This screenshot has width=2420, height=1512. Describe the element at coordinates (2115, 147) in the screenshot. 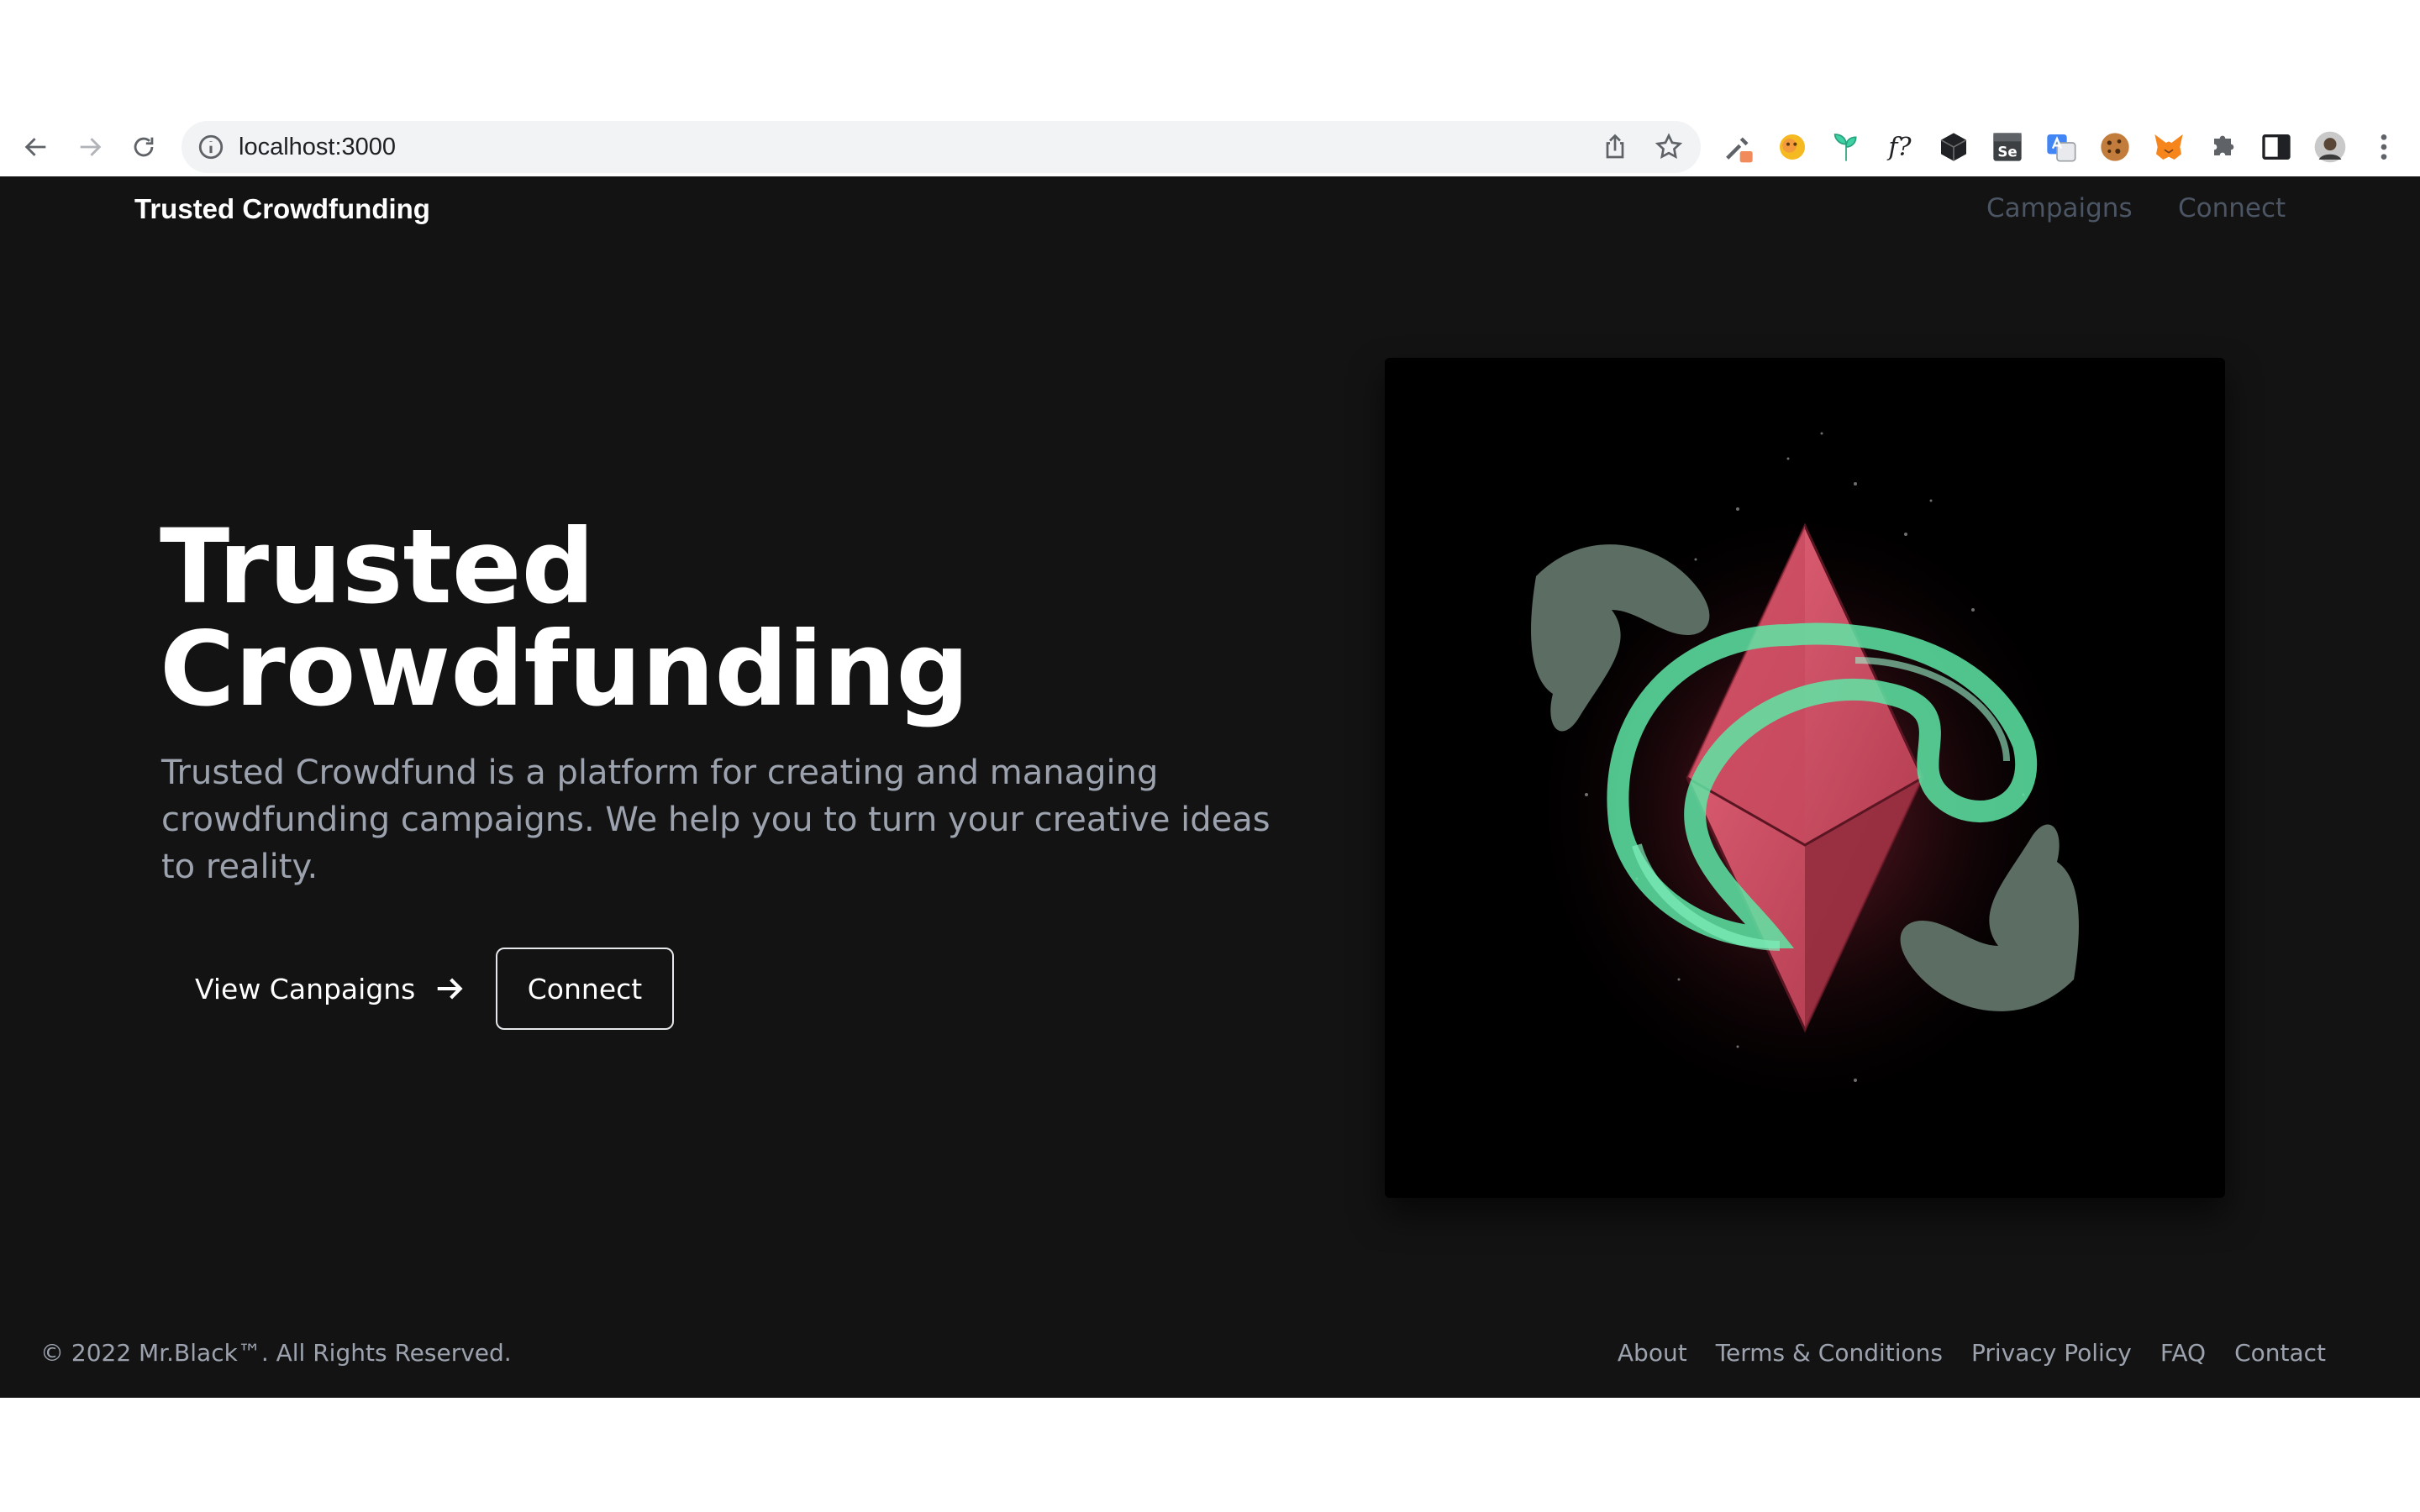

I see `cookie-icon` at that location.